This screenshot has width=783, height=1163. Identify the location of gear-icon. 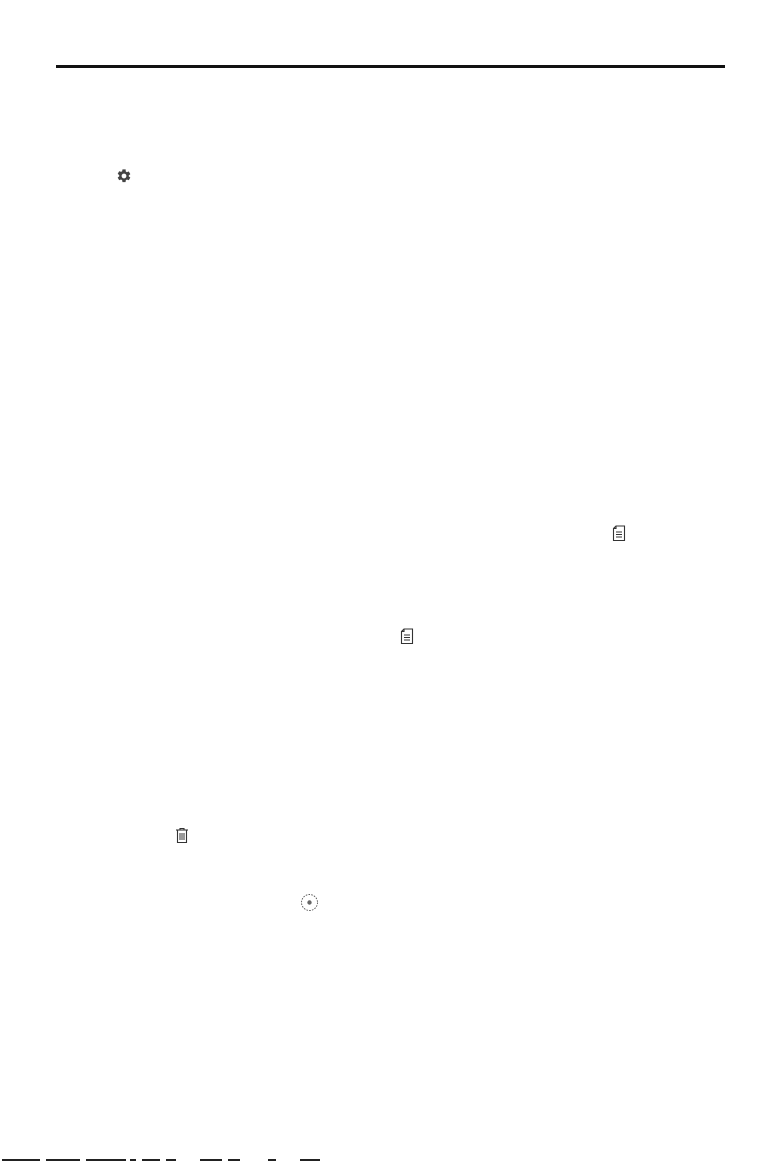
(124, 176).